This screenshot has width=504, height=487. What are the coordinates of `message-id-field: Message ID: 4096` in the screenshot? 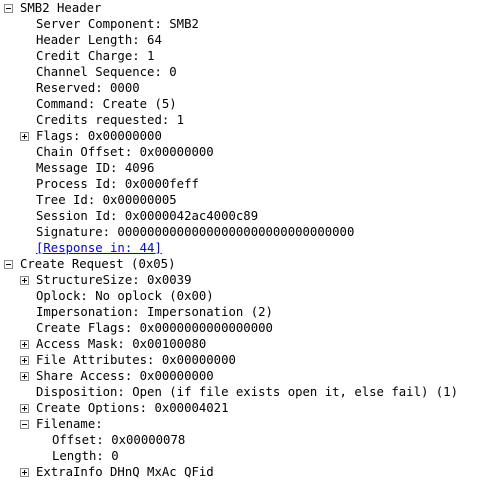 It's located at (95, 168).